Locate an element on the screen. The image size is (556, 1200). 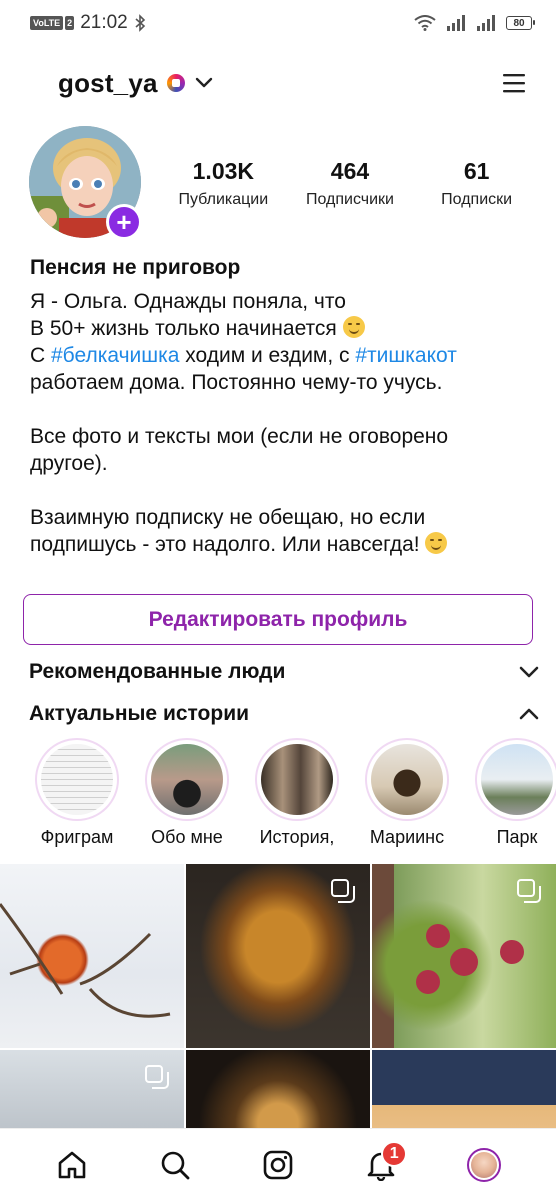
notification-count-badge: 1 is located at coordinates (394, 1153).